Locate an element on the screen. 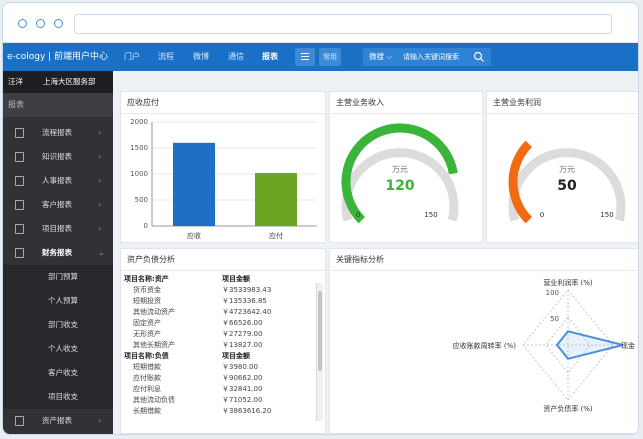 This screenshot has height=439, width=643. browser-chrome is located at coordinates (320, 23).